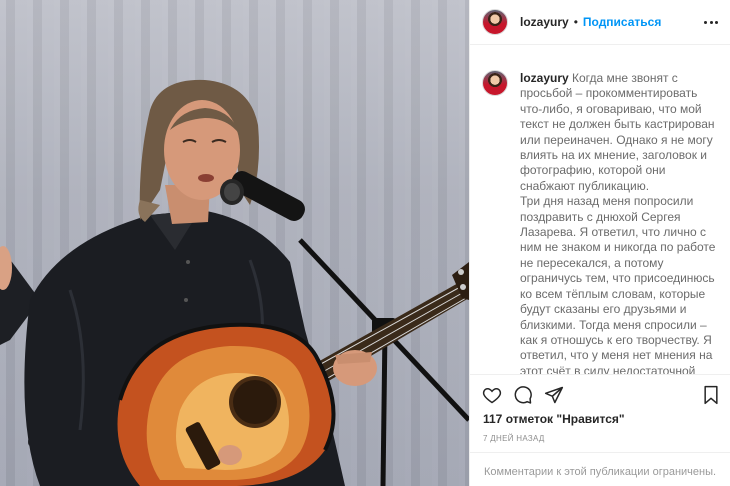 This screenshot has width=730, height=486. I want to click on post-timestamp: 7 ДНЕЙ НАЗАД, so click(514, 438).